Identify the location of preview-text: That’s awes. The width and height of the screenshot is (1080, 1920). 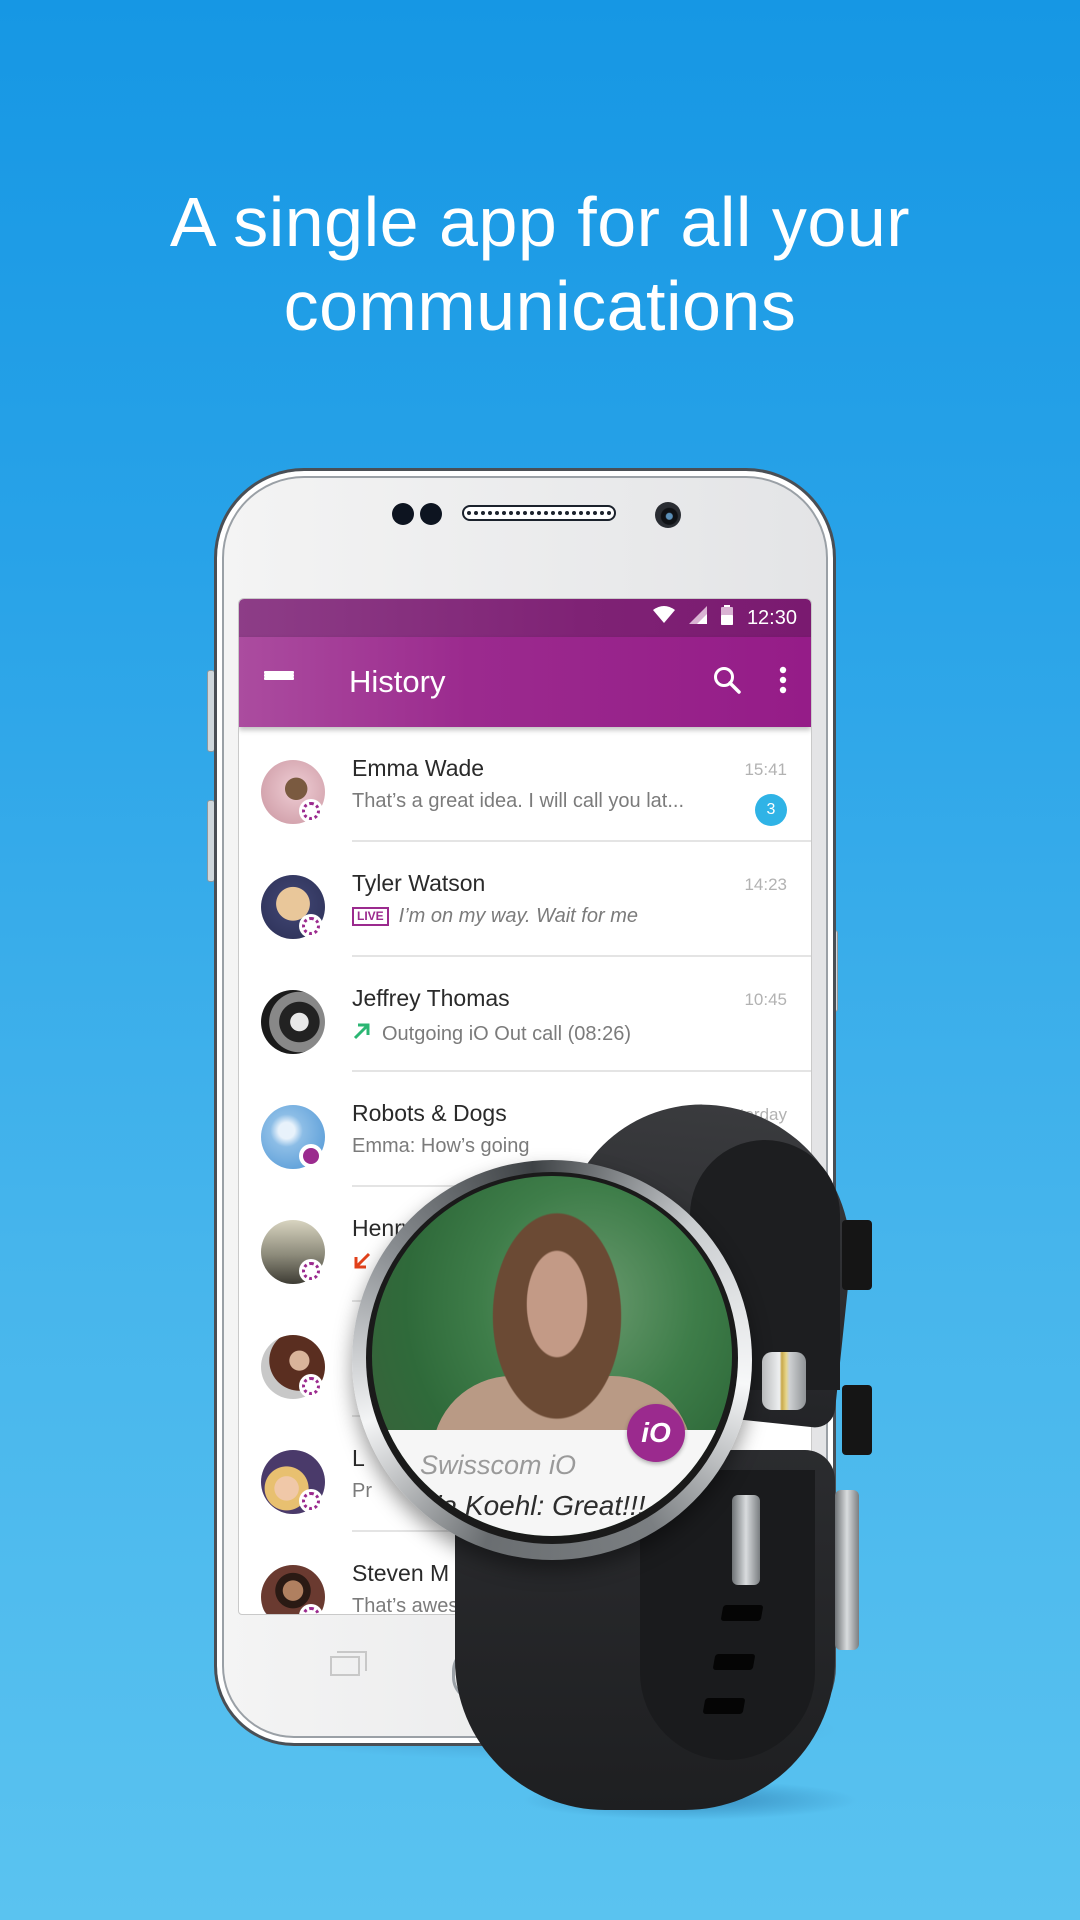
(405, 1605).